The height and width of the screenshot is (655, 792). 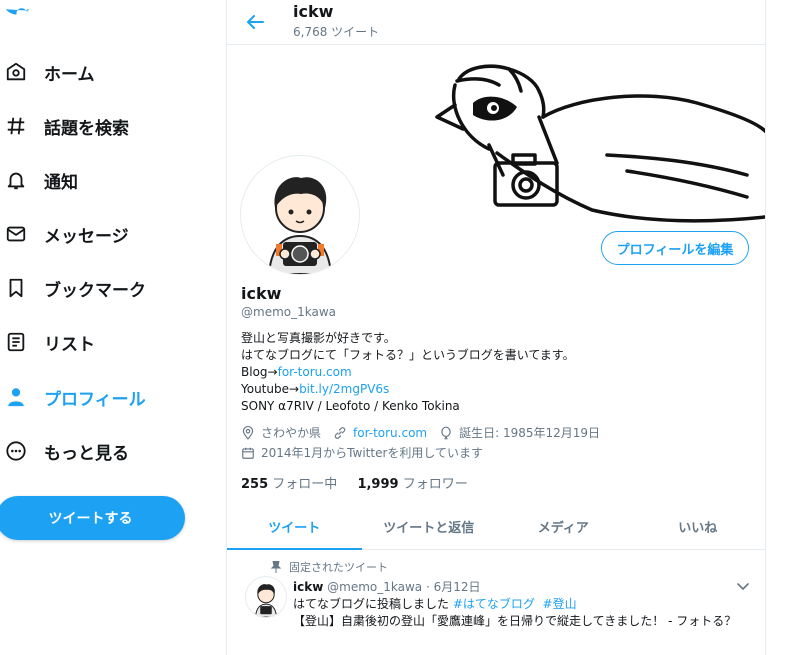 What do you see at coordinates (336, 32) in the screenshot?
I see `header-tweet-count: 6,768 ツイート` at bounding box center [336, 32].